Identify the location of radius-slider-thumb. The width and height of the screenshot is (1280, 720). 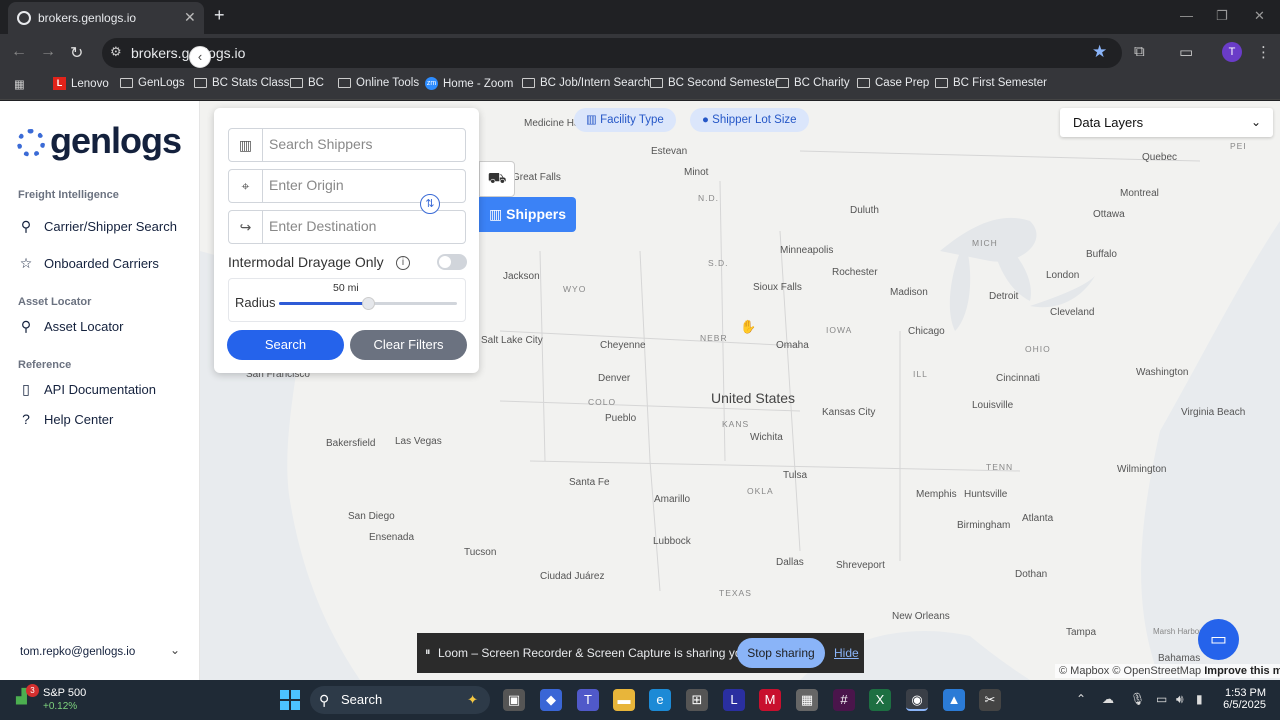
(368, 303).